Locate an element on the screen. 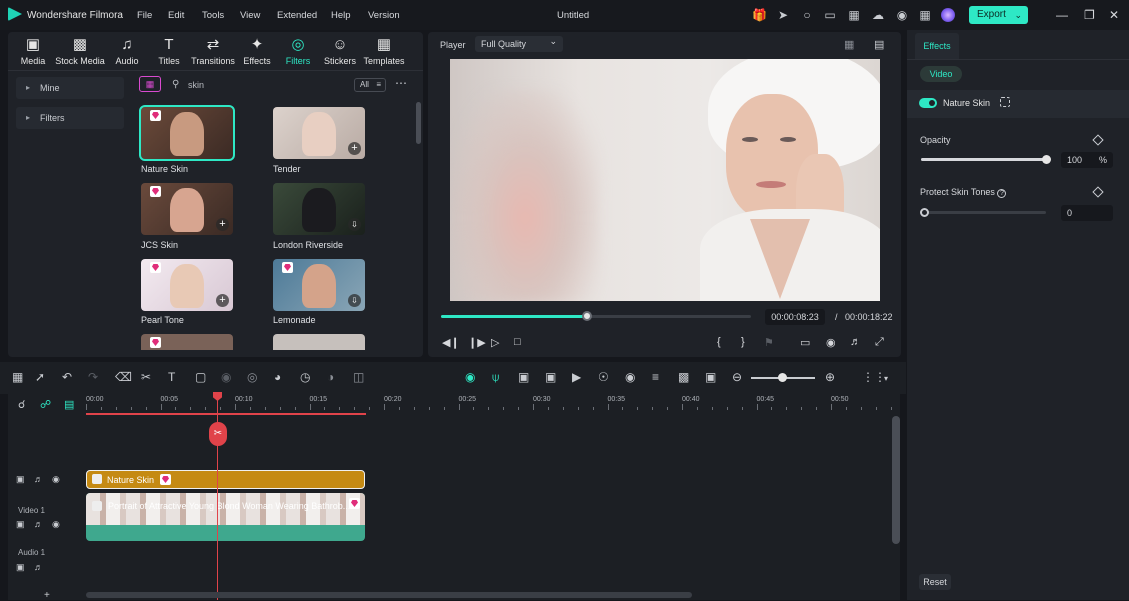 The width and height of the screenshot is (1129, 601). monitor-icon: ▭ is located at coordinates (830, 15).